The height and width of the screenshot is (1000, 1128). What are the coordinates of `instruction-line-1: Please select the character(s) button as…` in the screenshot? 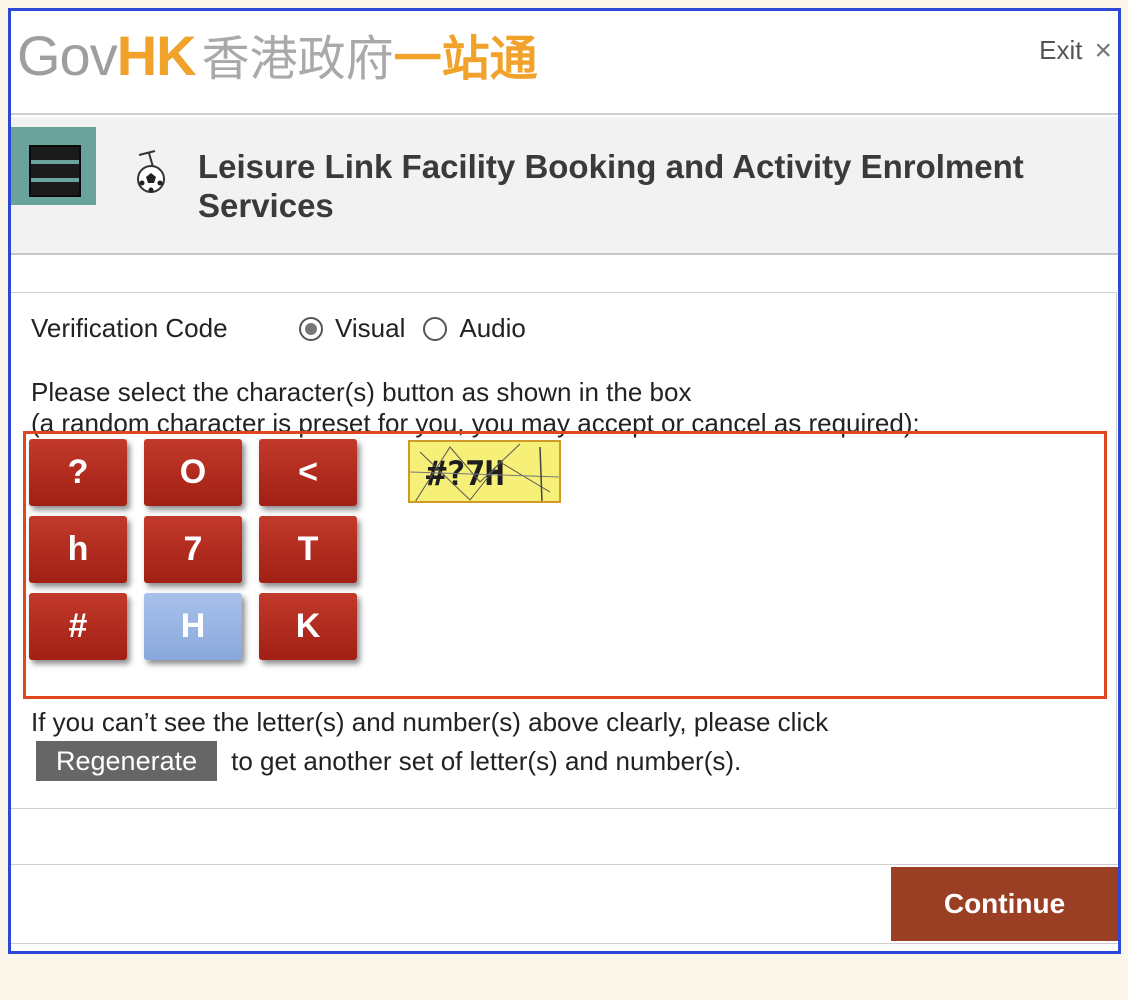 It's located at (361, 392).